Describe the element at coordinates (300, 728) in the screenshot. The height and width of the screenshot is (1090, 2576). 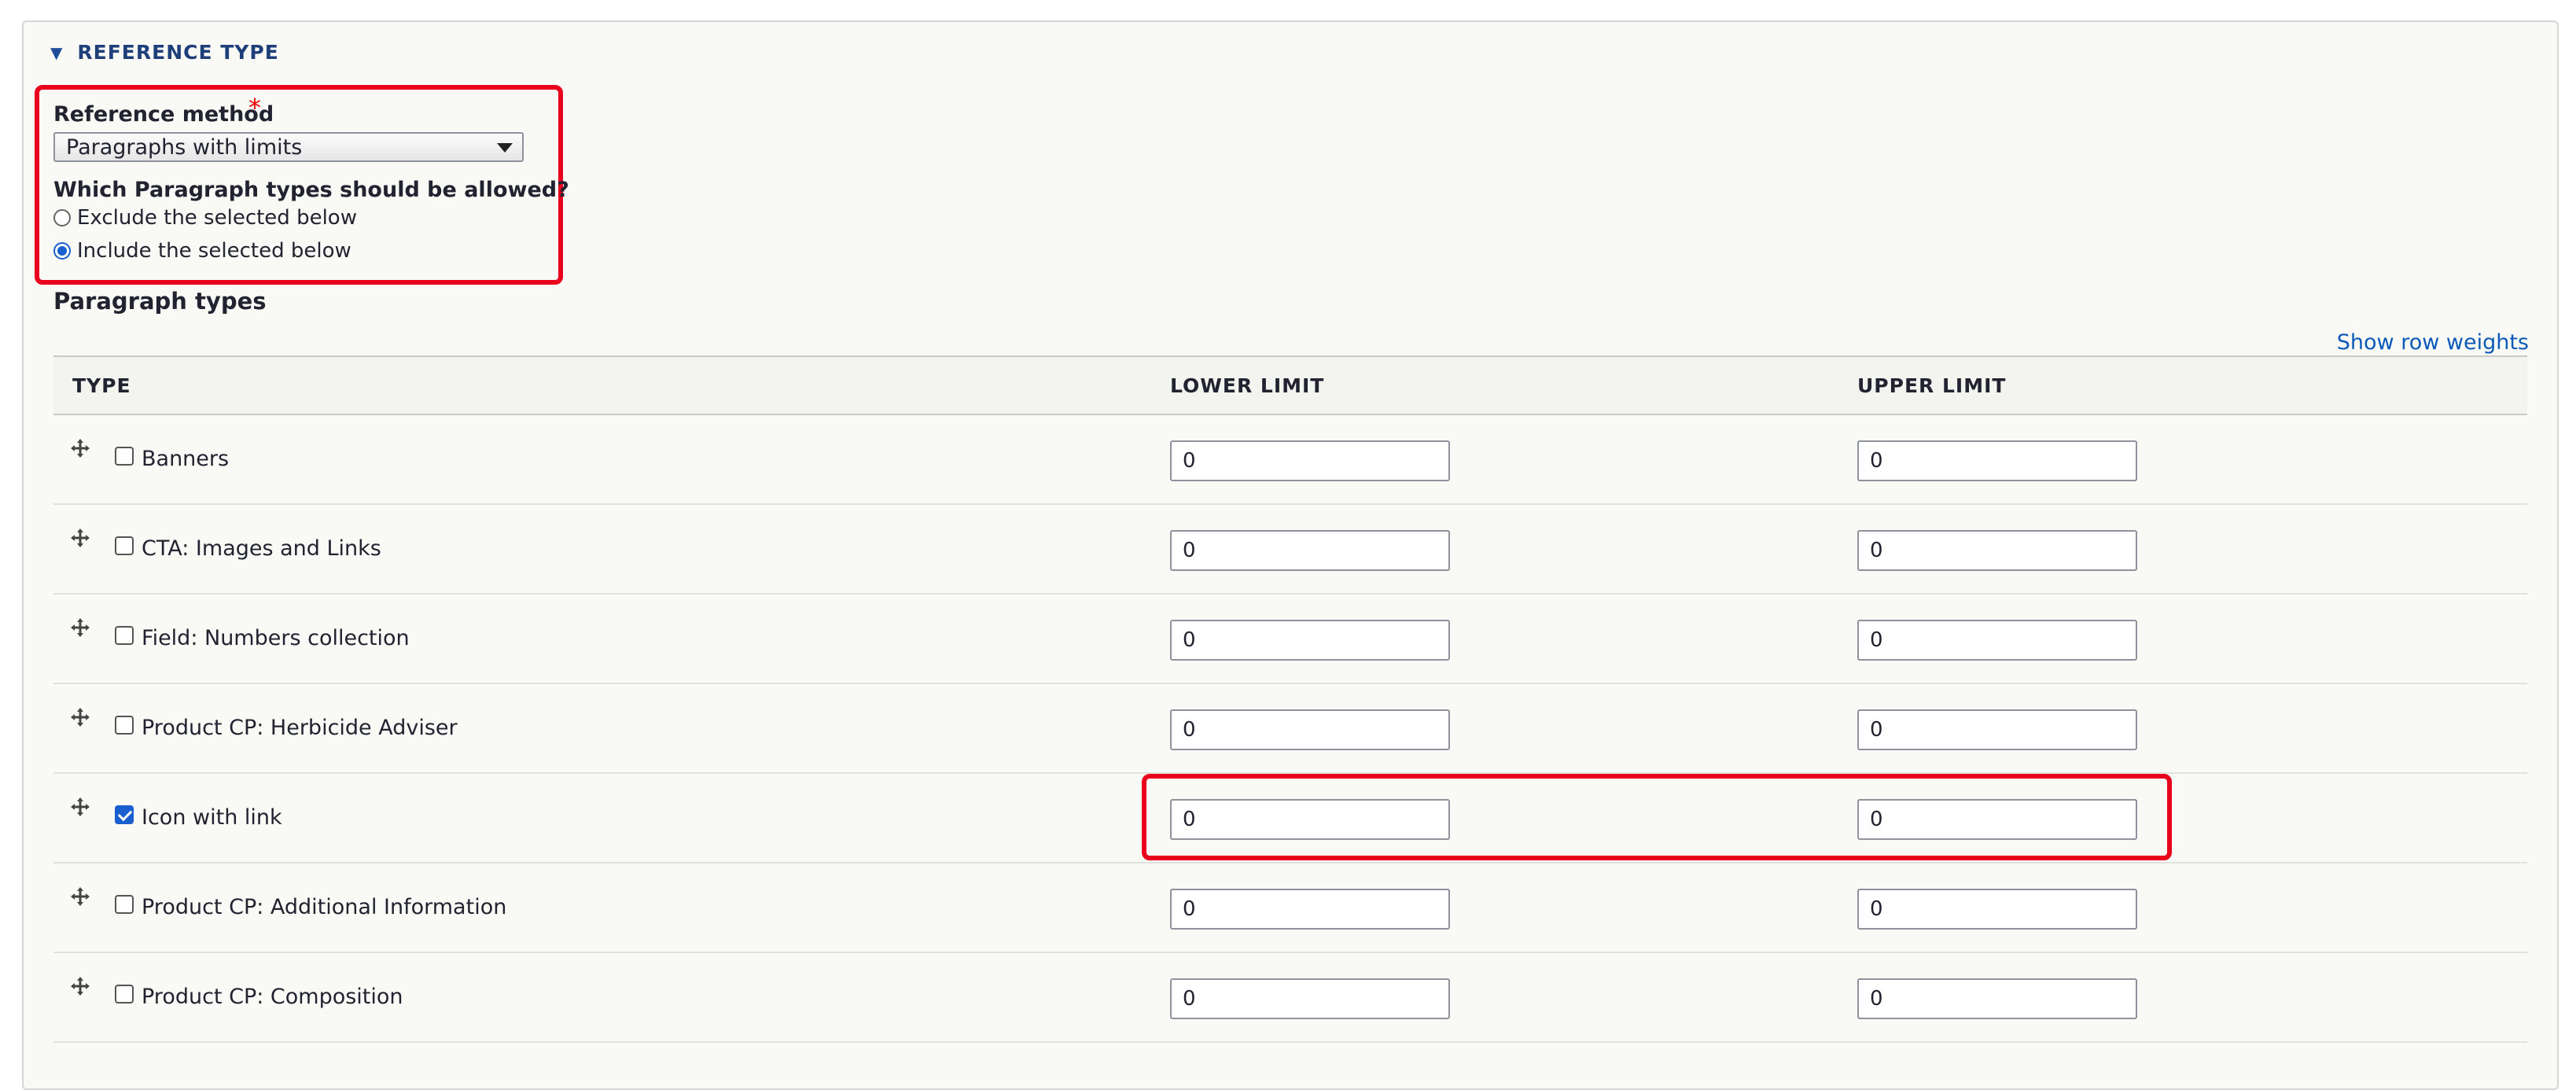
I see `row-type-label: Product CP: Herbicide Adviser` at that location.